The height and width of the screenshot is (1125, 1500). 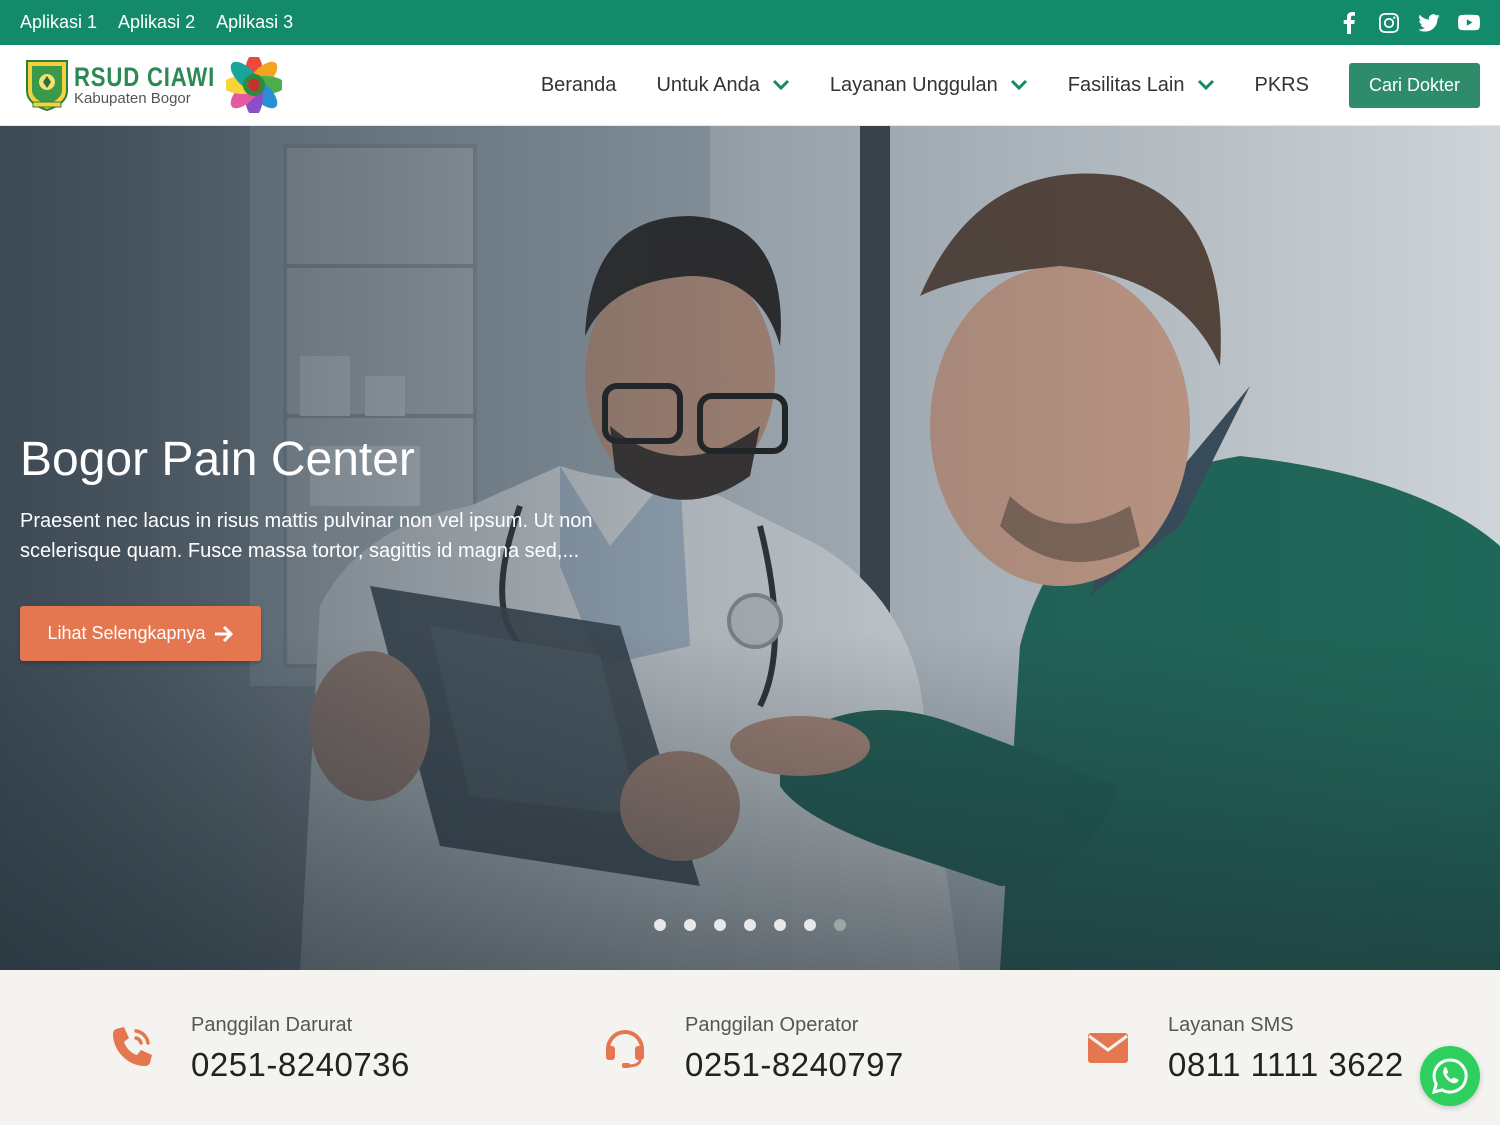 What do you see at coordinates (1409, 22) in the screenshot?
I see `social-links` at bounding box center [1409, 22].